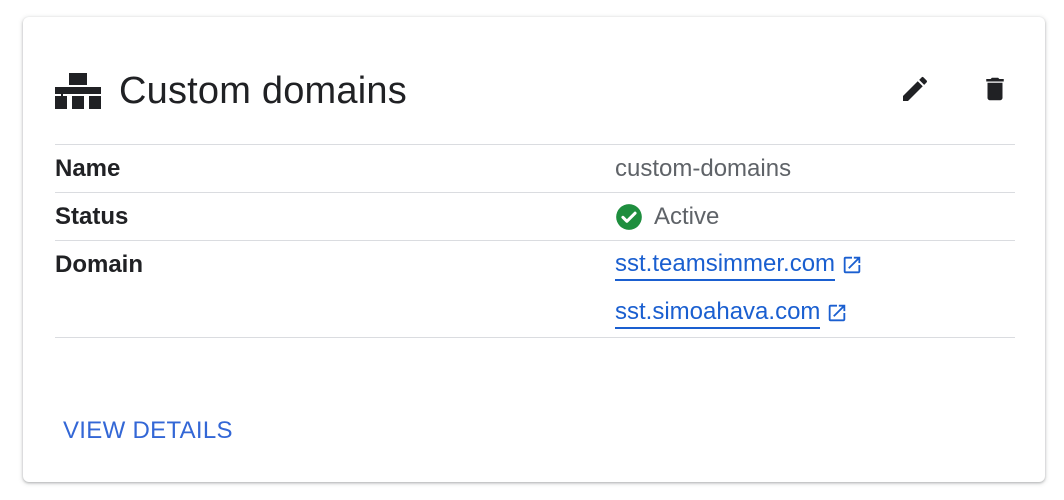 This screenshot has height=500, width=1064. What do you see at coordinates (718, 313) in the screenshot?
I see `domain-link-simoahava: sst.simoahava.com` at bounding box center [718, 313].